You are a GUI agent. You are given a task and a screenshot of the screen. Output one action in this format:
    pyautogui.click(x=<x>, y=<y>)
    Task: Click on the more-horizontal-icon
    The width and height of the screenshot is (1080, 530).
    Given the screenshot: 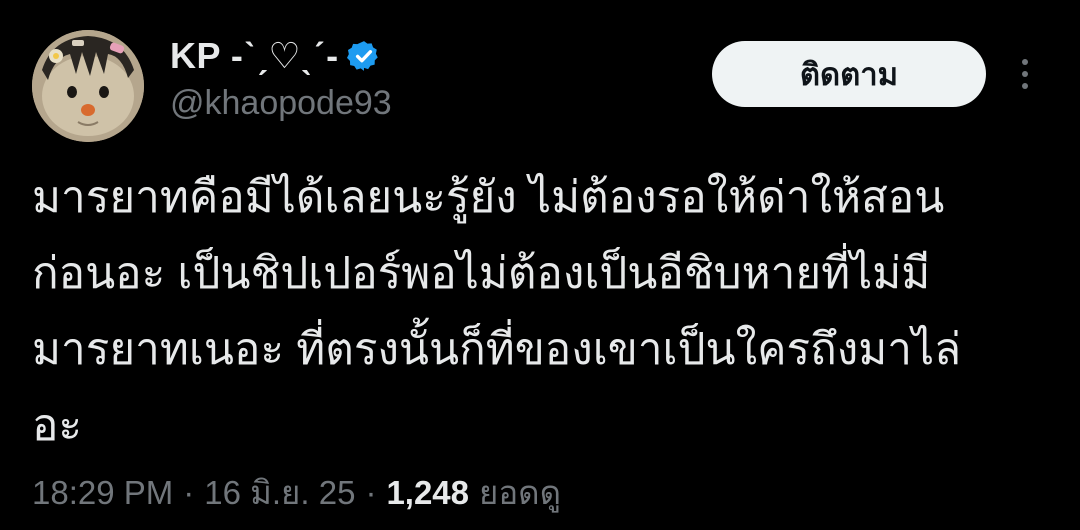 What is the action you would take?
    pyautogui.click(x=1025, y=74)
    